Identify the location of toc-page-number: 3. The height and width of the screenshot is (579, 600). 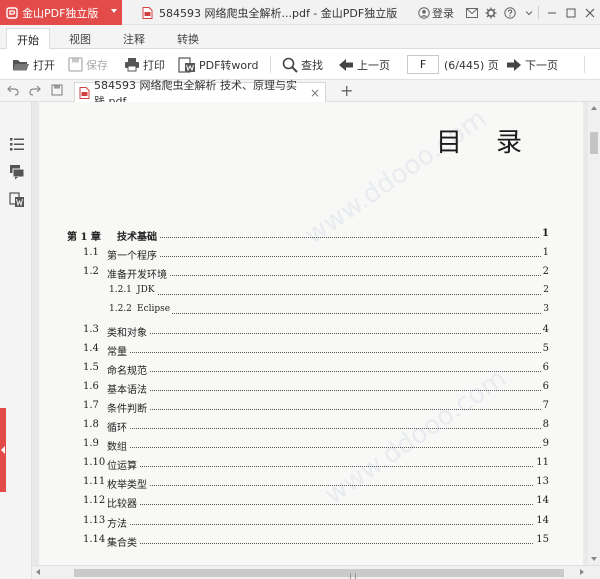
(545, 309).